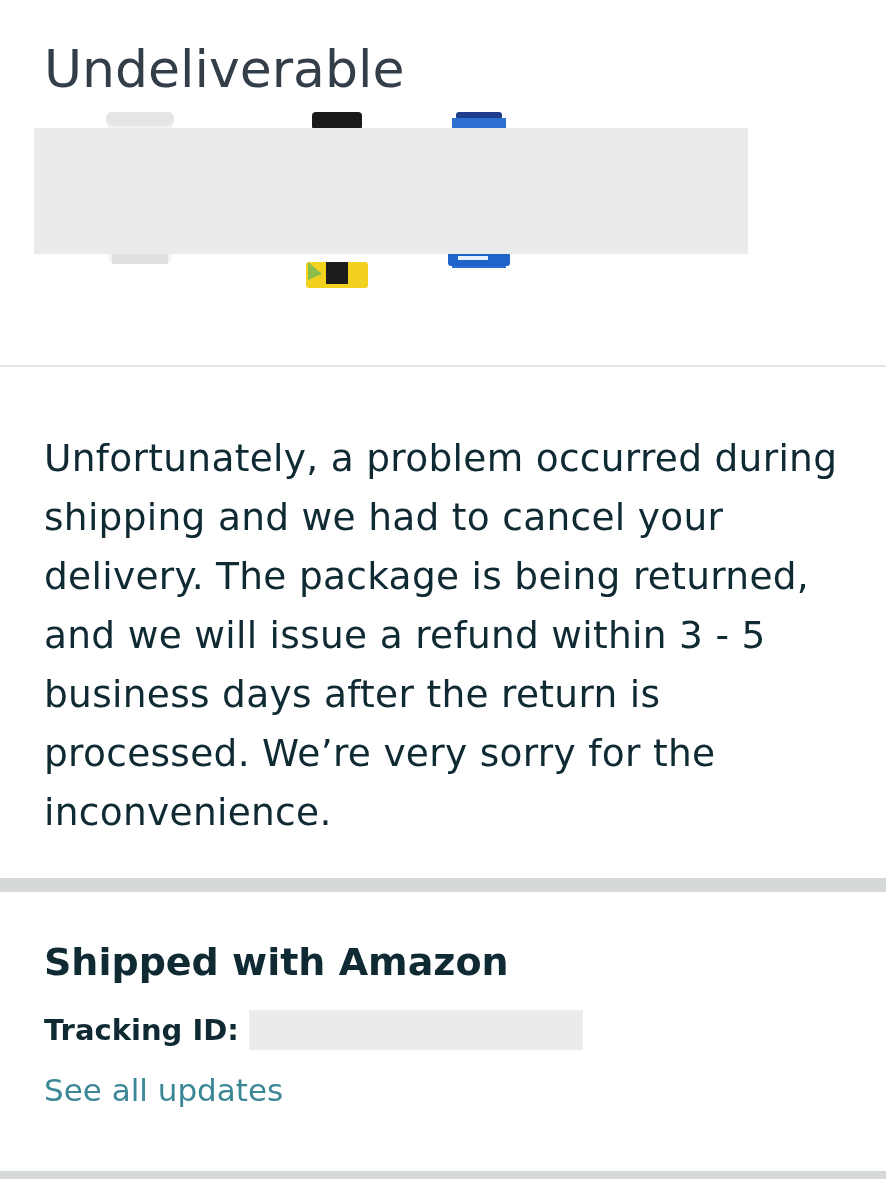  I want to click on shipment-heading: Shipped with Amazon, so click(276, 962).